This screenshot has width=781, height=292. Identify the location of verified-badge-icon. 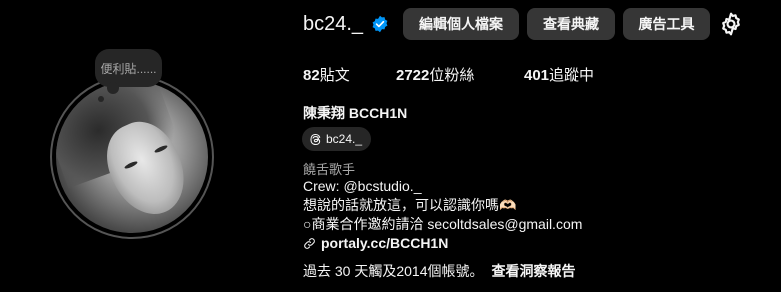
(380, 24).